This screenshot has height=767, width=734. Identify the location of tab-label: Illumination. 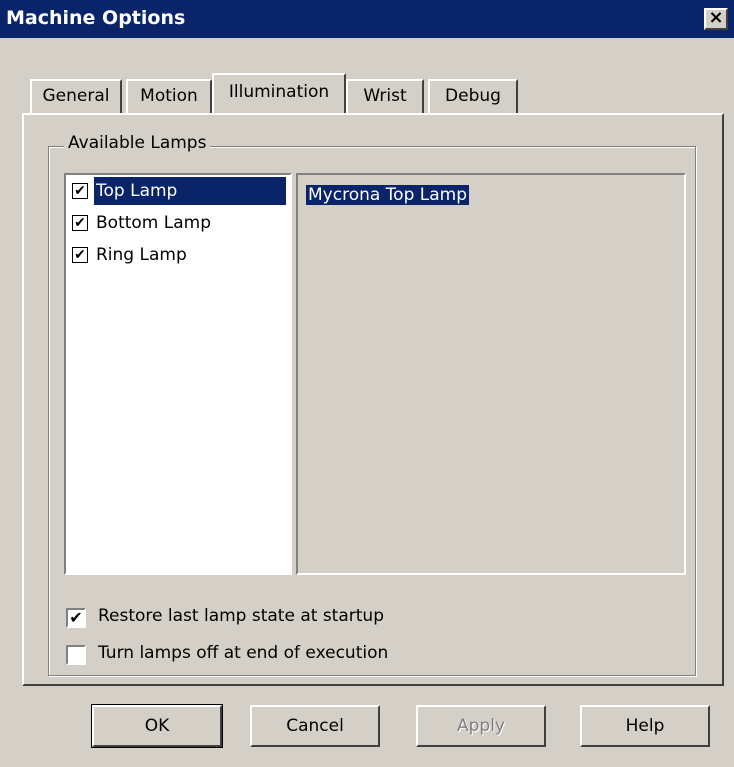
(279, 92).